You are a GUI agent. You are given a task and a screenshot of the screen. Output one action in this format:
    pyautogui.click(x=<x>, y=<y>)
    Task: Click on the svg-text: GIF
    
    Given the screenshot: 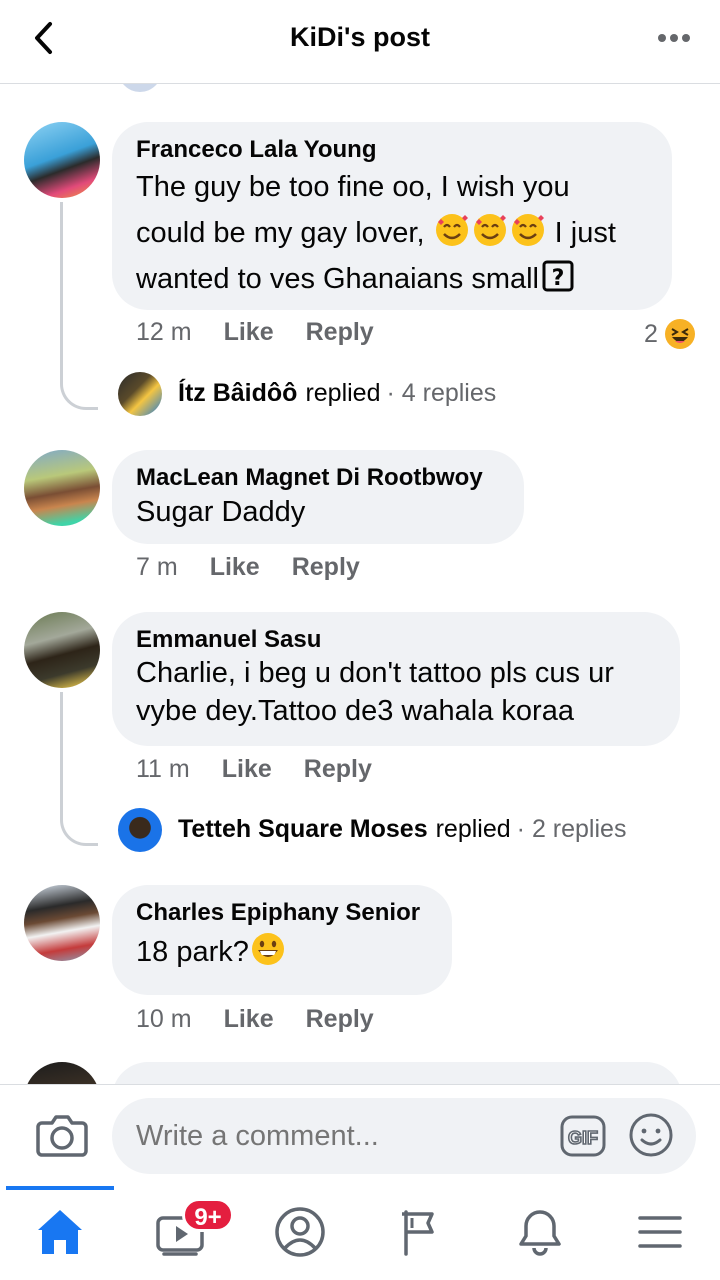 What is the action you would take?
    pyautogui.click(x=583, y=1138)
    